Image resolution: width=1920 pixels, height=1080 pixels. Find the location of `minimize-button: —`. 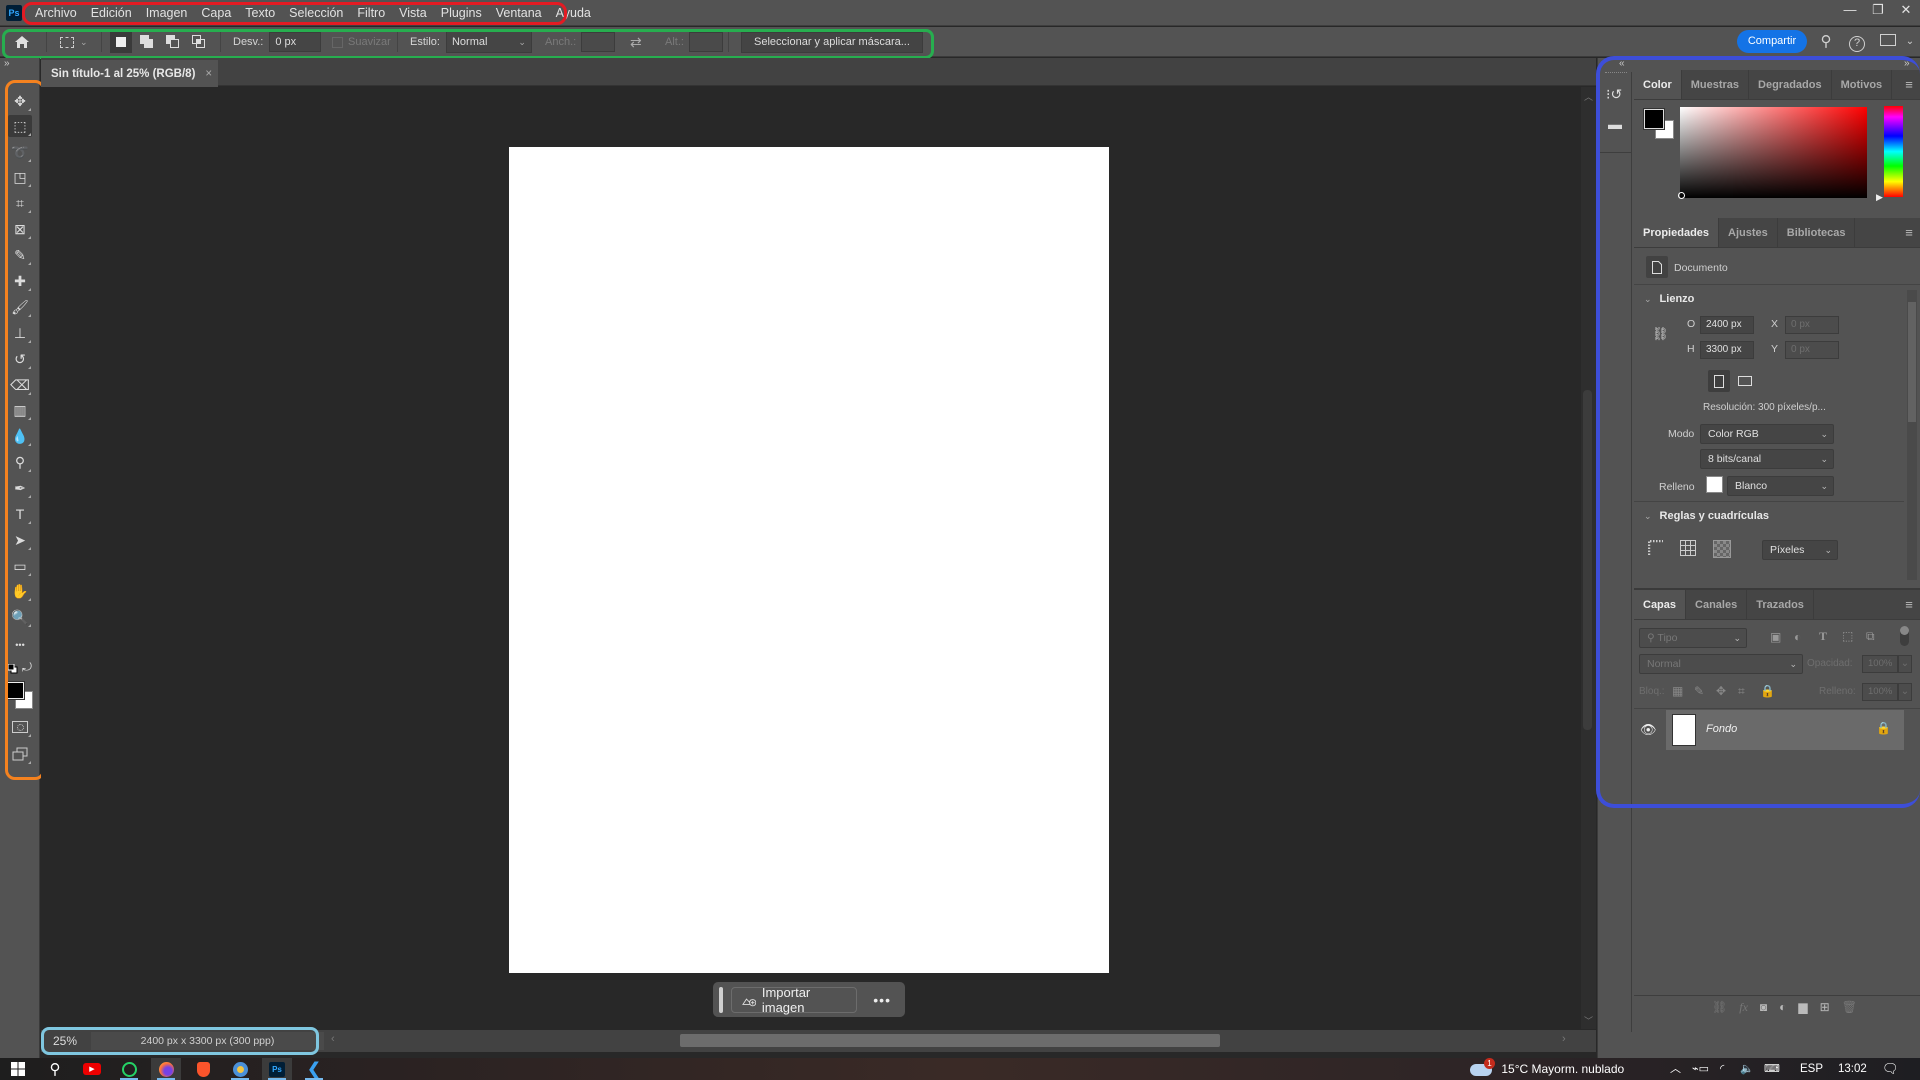

minimize-button: — is located at coordinates (1850, 11).